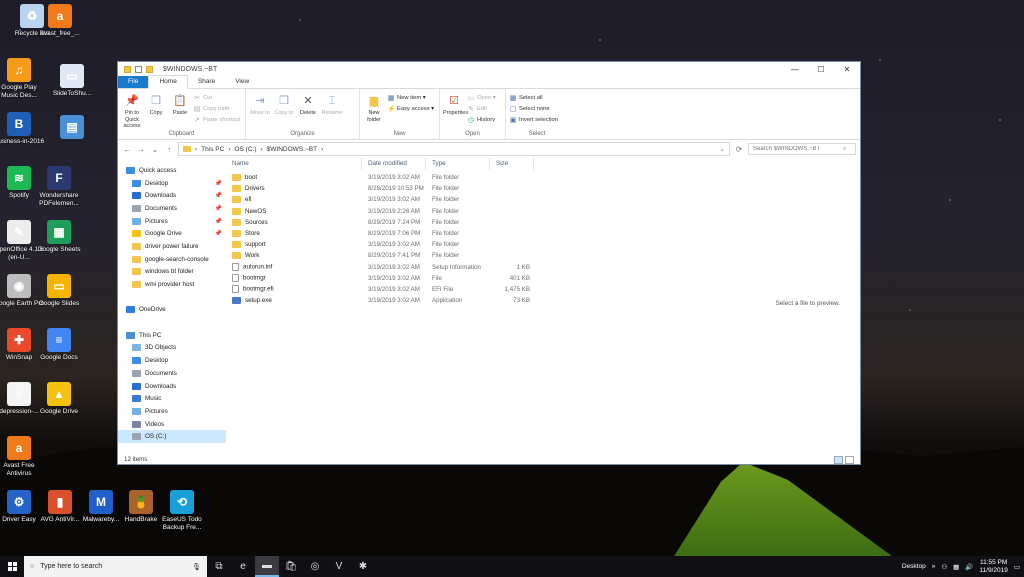  Describe the element at coordinates (219, 566) in the screenshot. I see `task-view-icon: ⧉` at that location.